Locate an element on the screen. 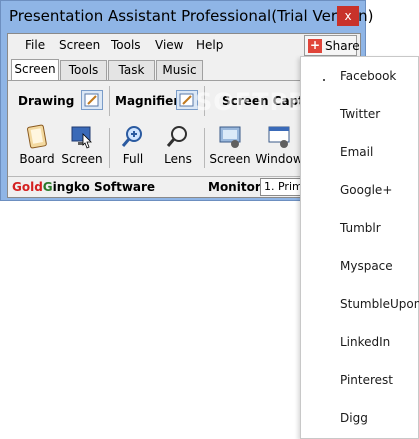  board-button: Board is located at coordinates (37, 148).